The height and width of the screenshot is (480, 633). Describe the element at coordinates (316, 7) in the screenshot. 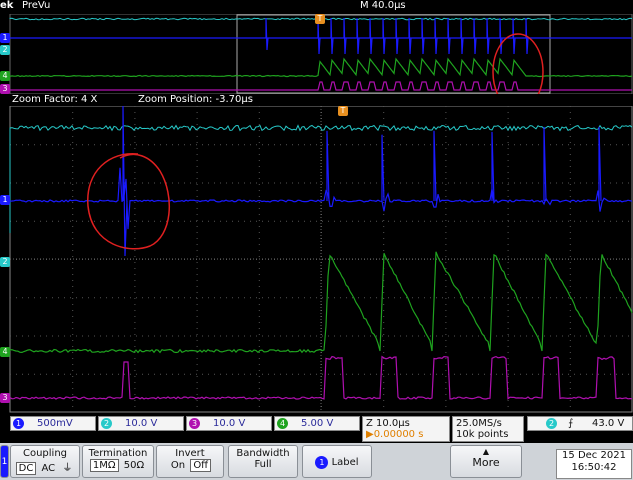

I see `top-status-bar: ek PreVu M 40.0µs` at that location.